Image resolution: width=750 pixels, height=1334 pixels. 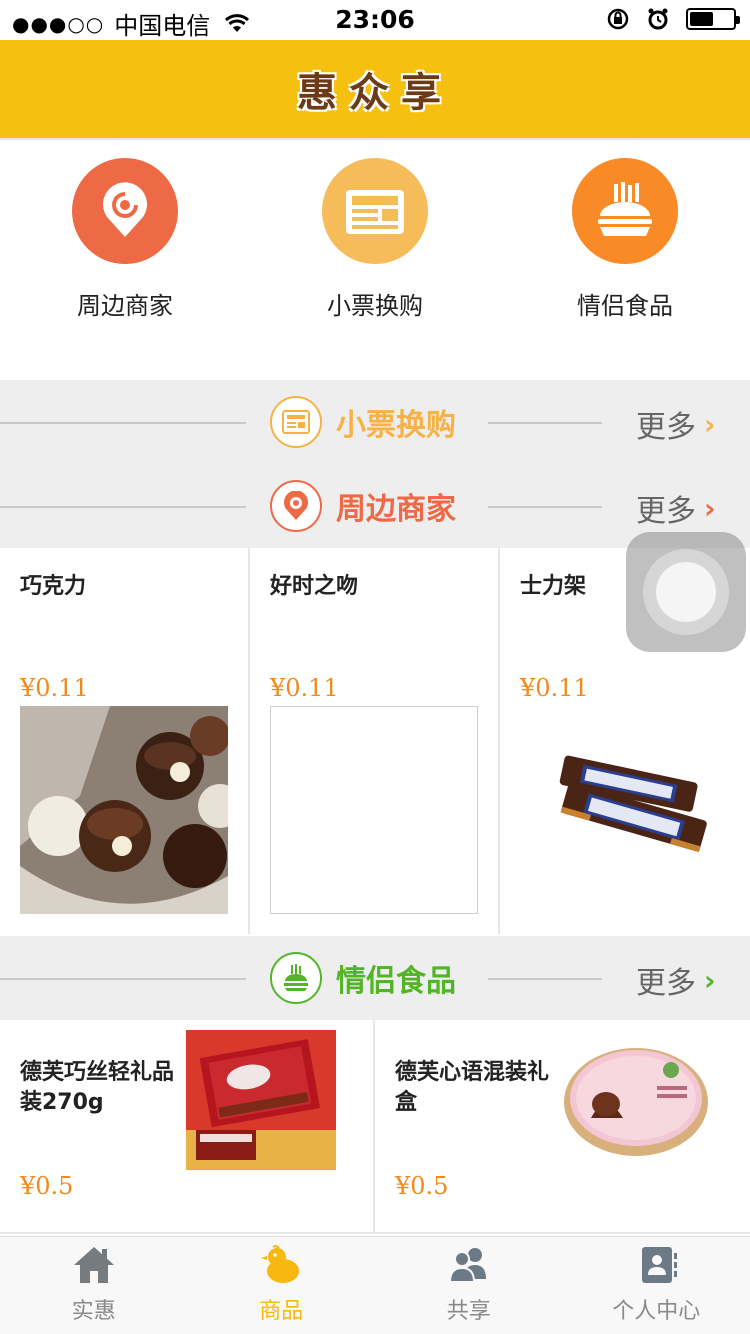 I want to click on quick-nav-couple-food: 情侣食品, so click(x=625, y=261).